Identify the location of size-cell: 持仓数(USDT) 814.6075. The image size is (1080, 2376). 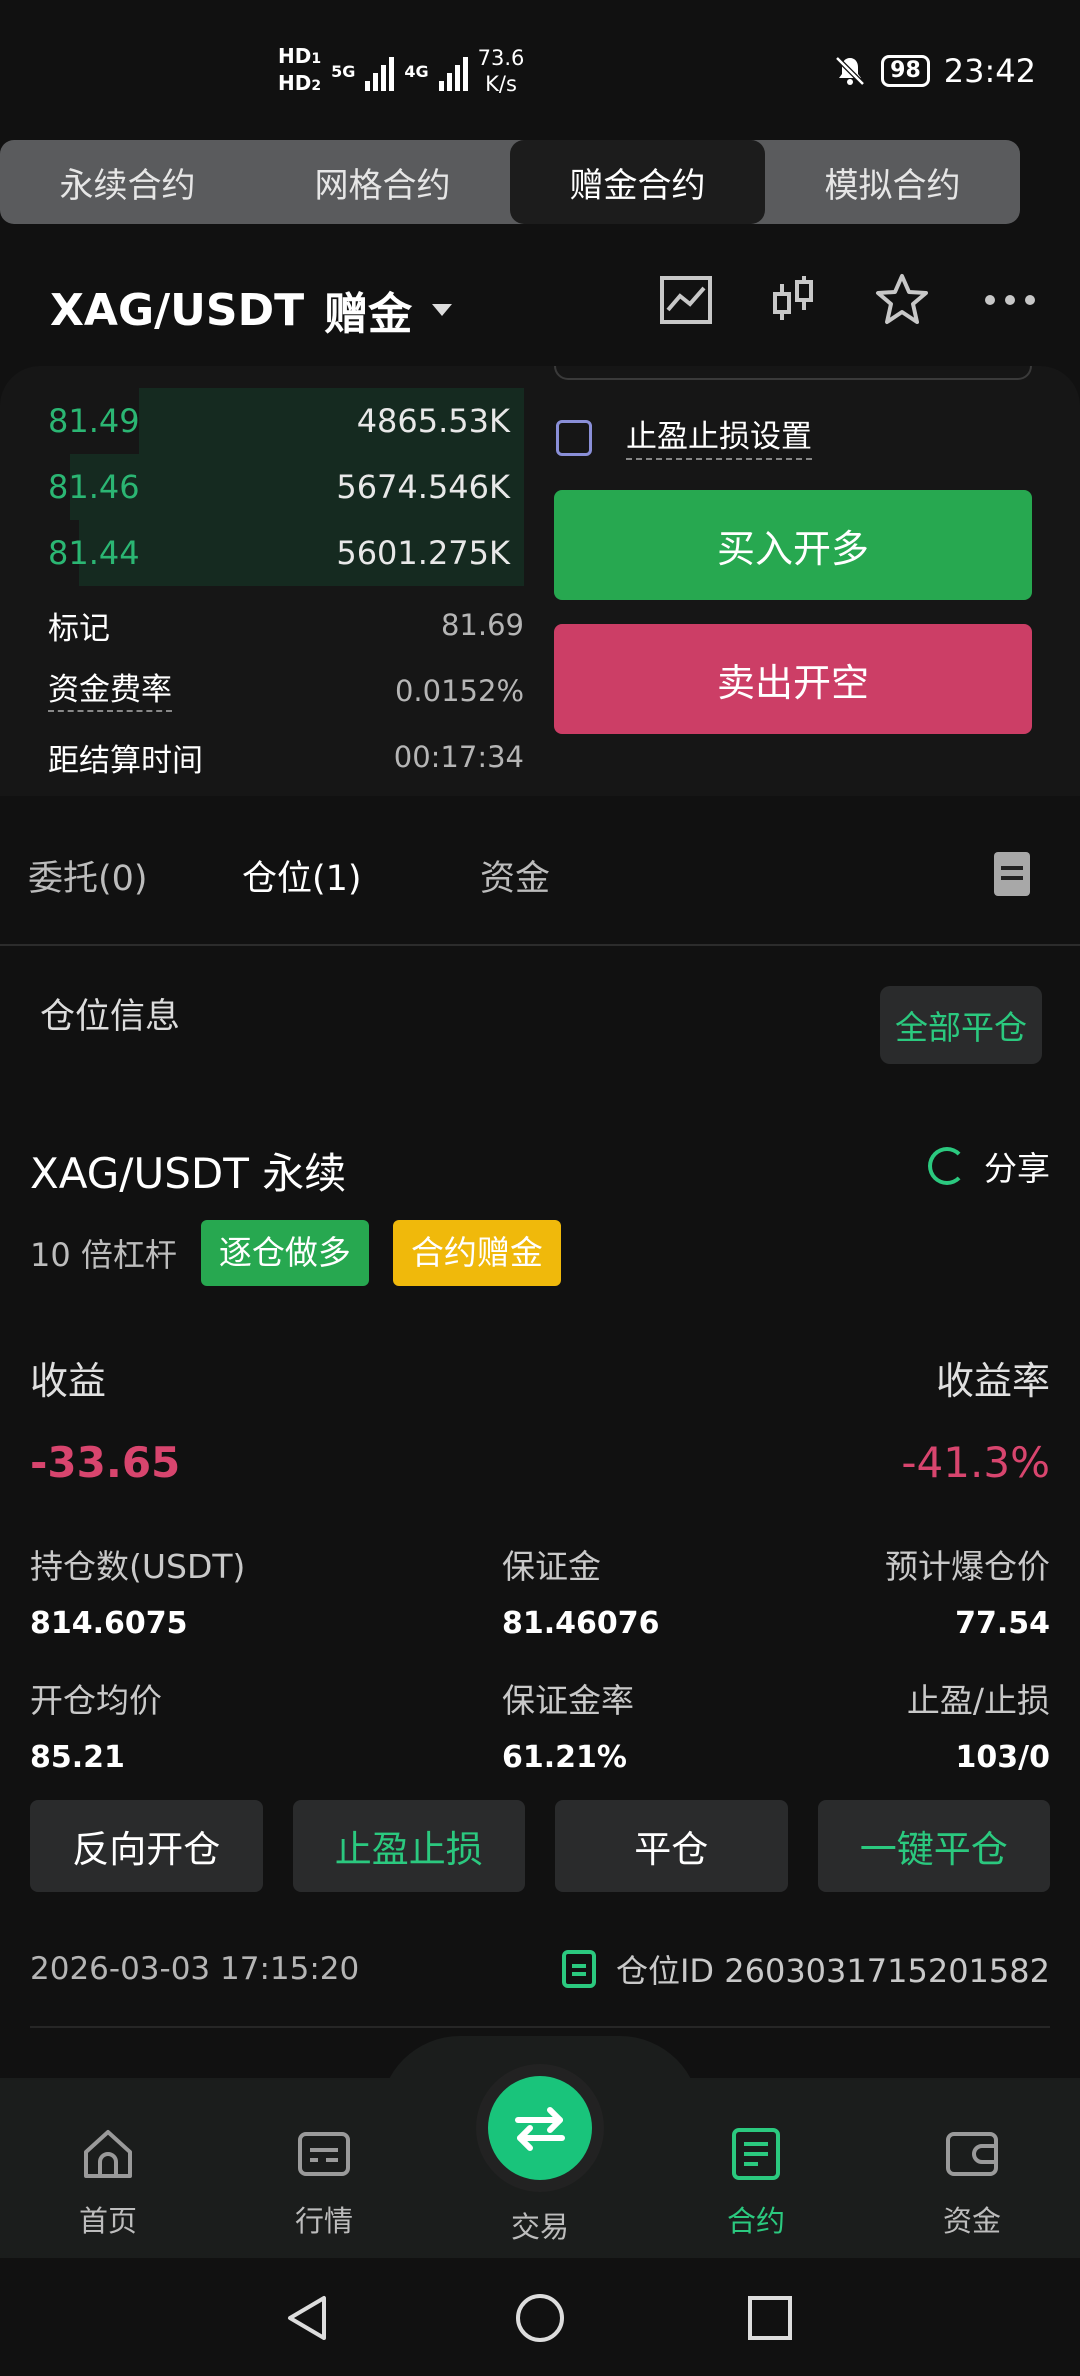
(137, 1590).